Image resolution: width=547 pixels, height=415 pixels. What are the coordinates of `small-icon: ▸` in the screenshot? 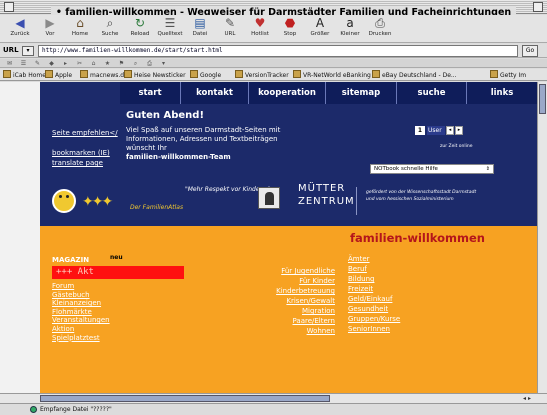 It's located at (65, 63).